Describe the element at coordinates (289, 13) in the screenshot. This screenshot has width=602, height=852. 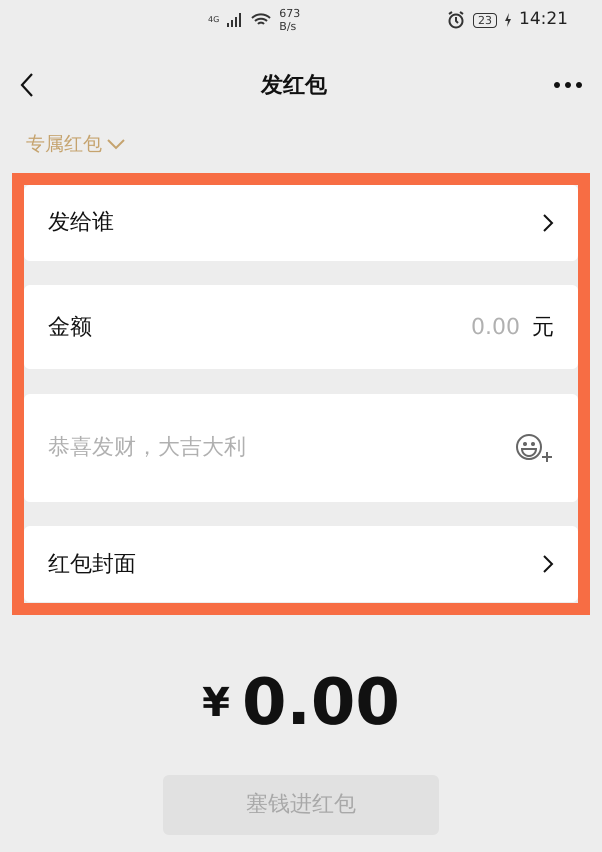
I see `speed-value: 673` at that location.